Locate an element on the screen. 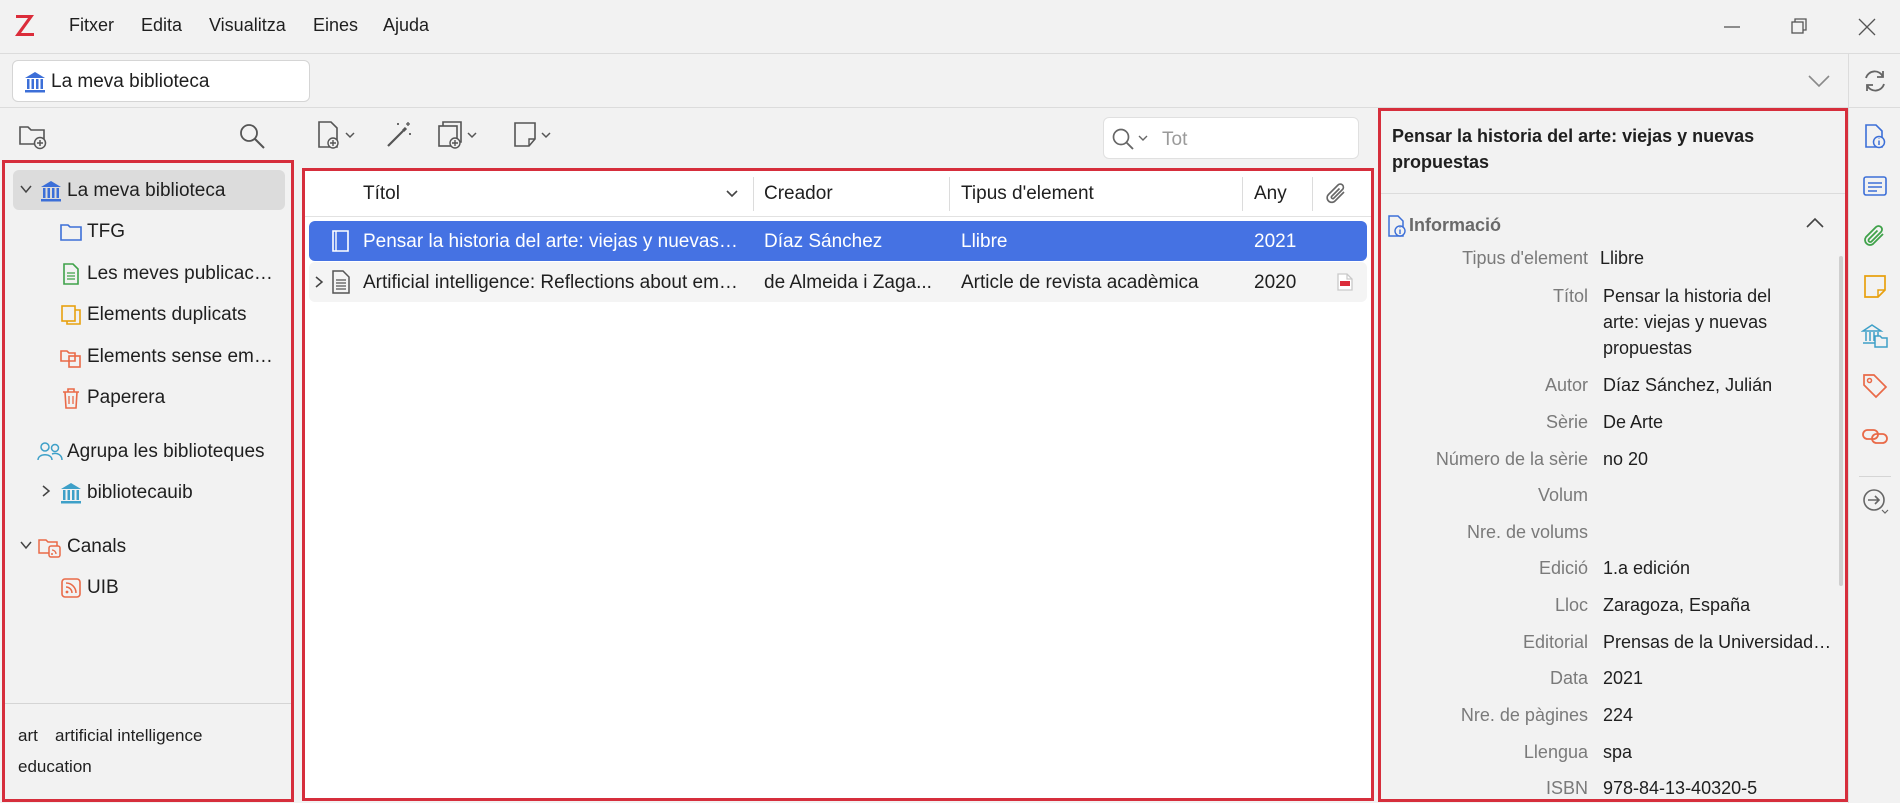 This screenshot has height=803, width=1900. item-year: 2020 is located at coordinates (1275, 282).